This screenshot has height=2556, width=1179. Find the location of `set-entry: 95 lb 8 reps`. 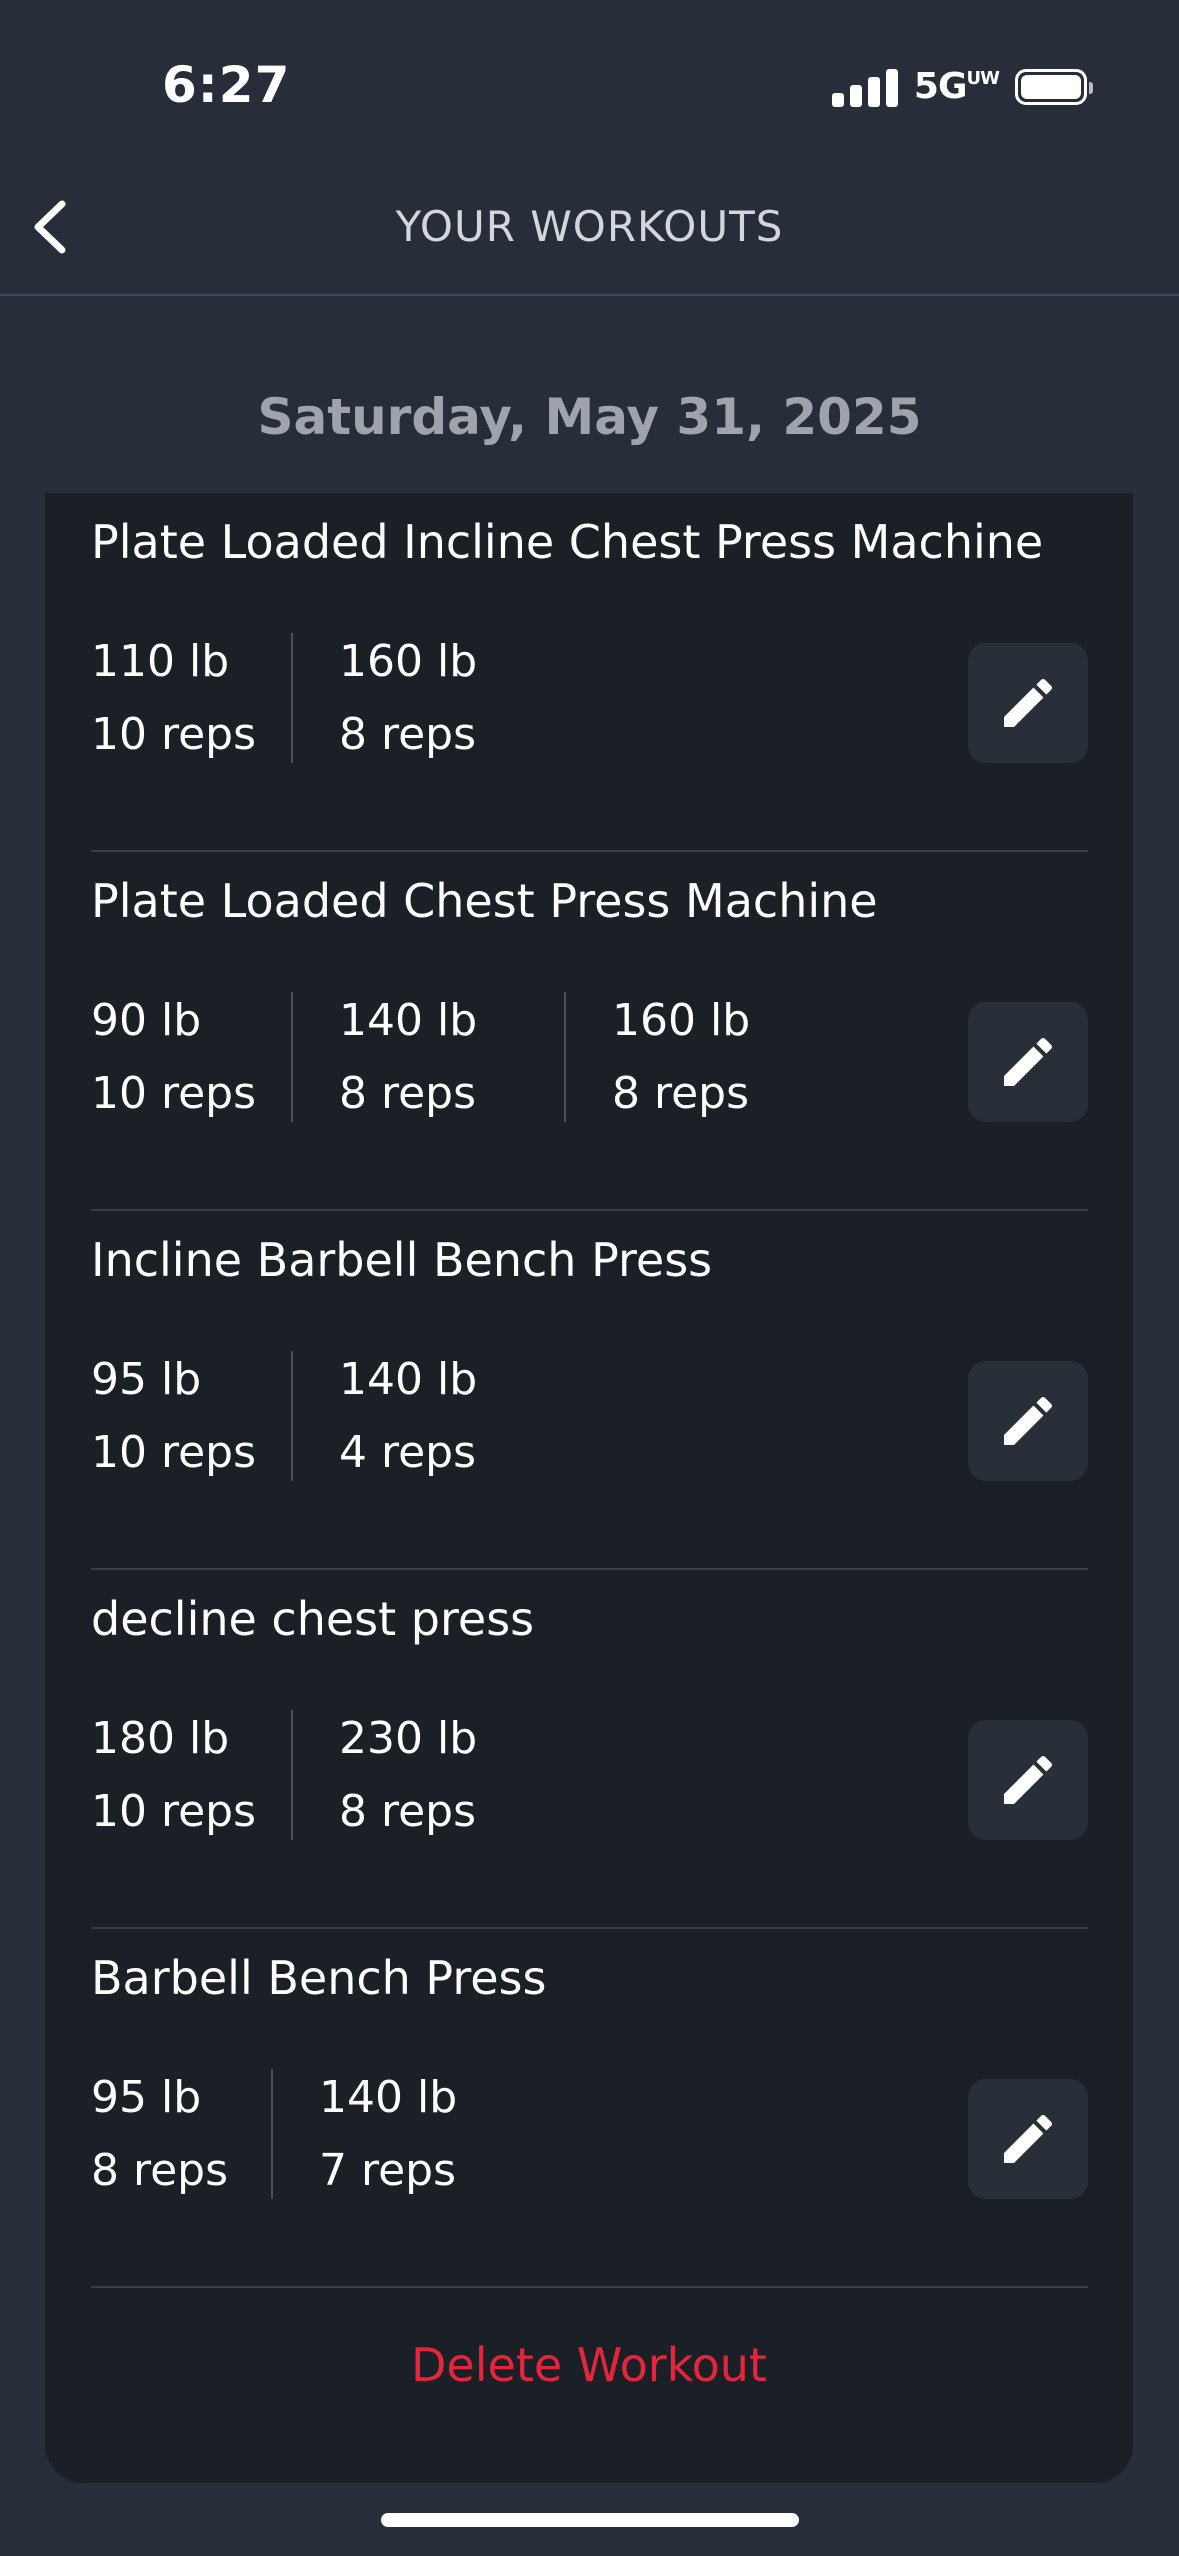

set-entry: 95 lb 8 reps is located at coordinates (181, 2134).